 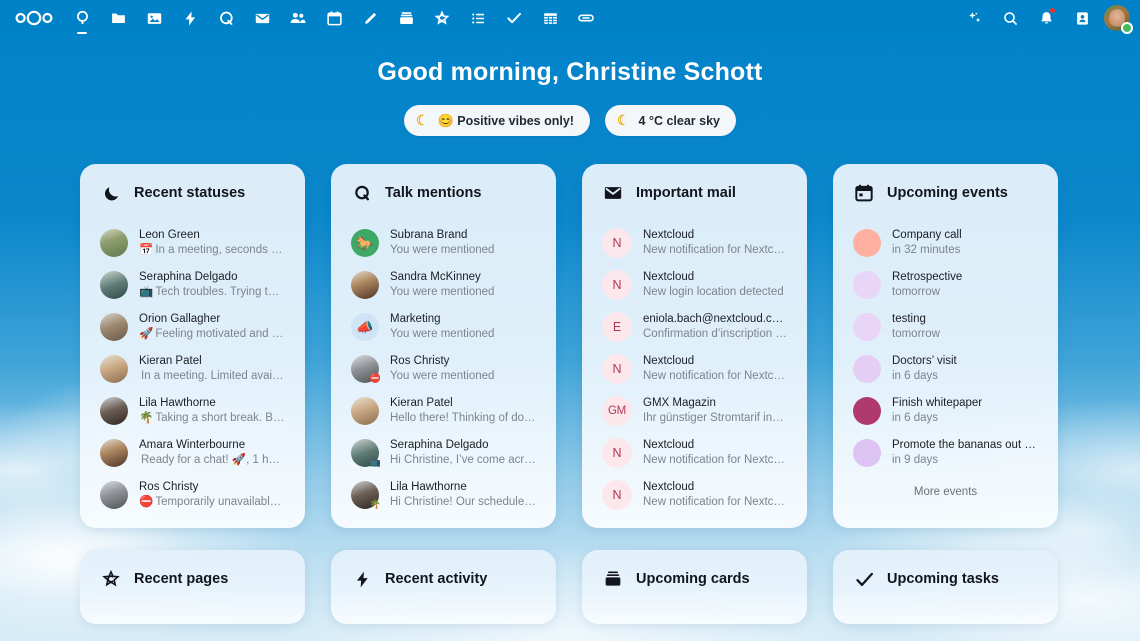 What do you see at coordinates (623, 120) in the screenshot?
I see `moon-icon: ☾` at bounding box center [623, 120].